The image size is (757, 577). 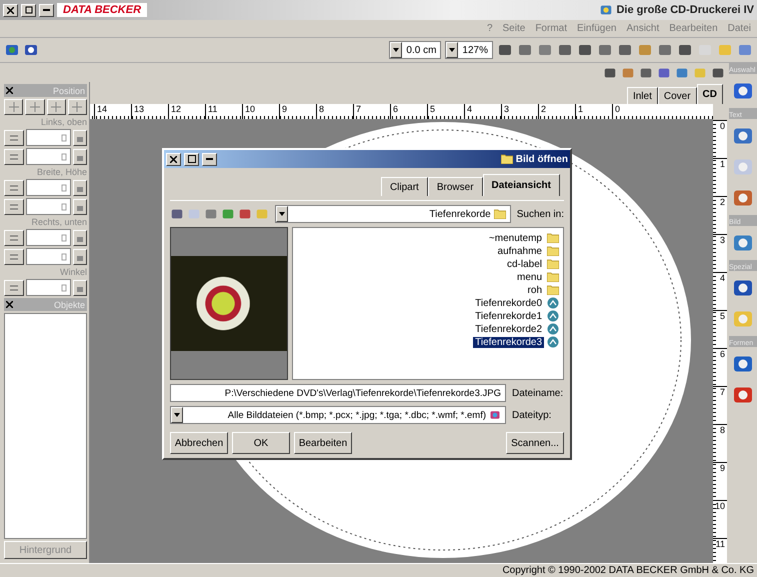 I want to click on look-in-value: Tiefenrekorde, so click(x=460, y=214).